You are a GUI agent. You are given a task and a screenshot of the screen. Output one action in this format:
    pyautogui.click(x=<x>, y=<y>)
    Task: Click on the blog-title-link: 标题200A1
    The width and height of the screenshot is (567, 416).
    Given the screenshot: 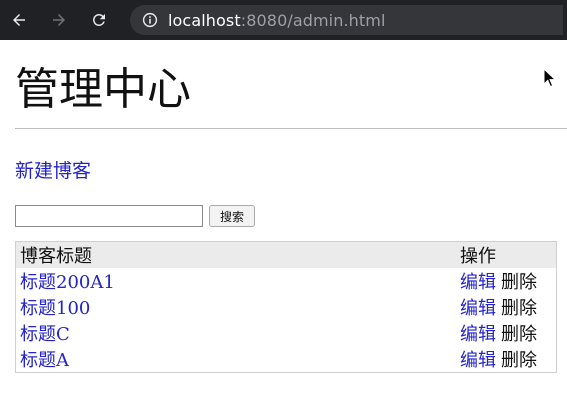 What is the action you would take?
    pyautogui.click(x=67, y=282)
    